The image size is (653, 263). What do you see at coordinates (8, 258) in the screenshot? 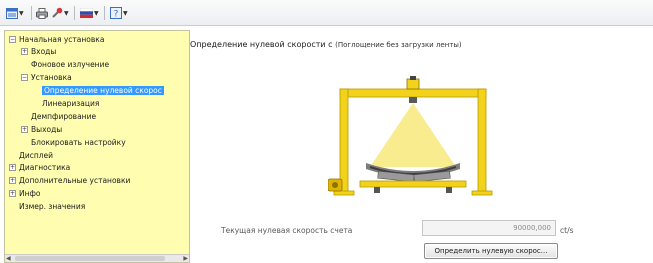
I see `scroll-left-icon: ◀` at bounding box center [8, 258].